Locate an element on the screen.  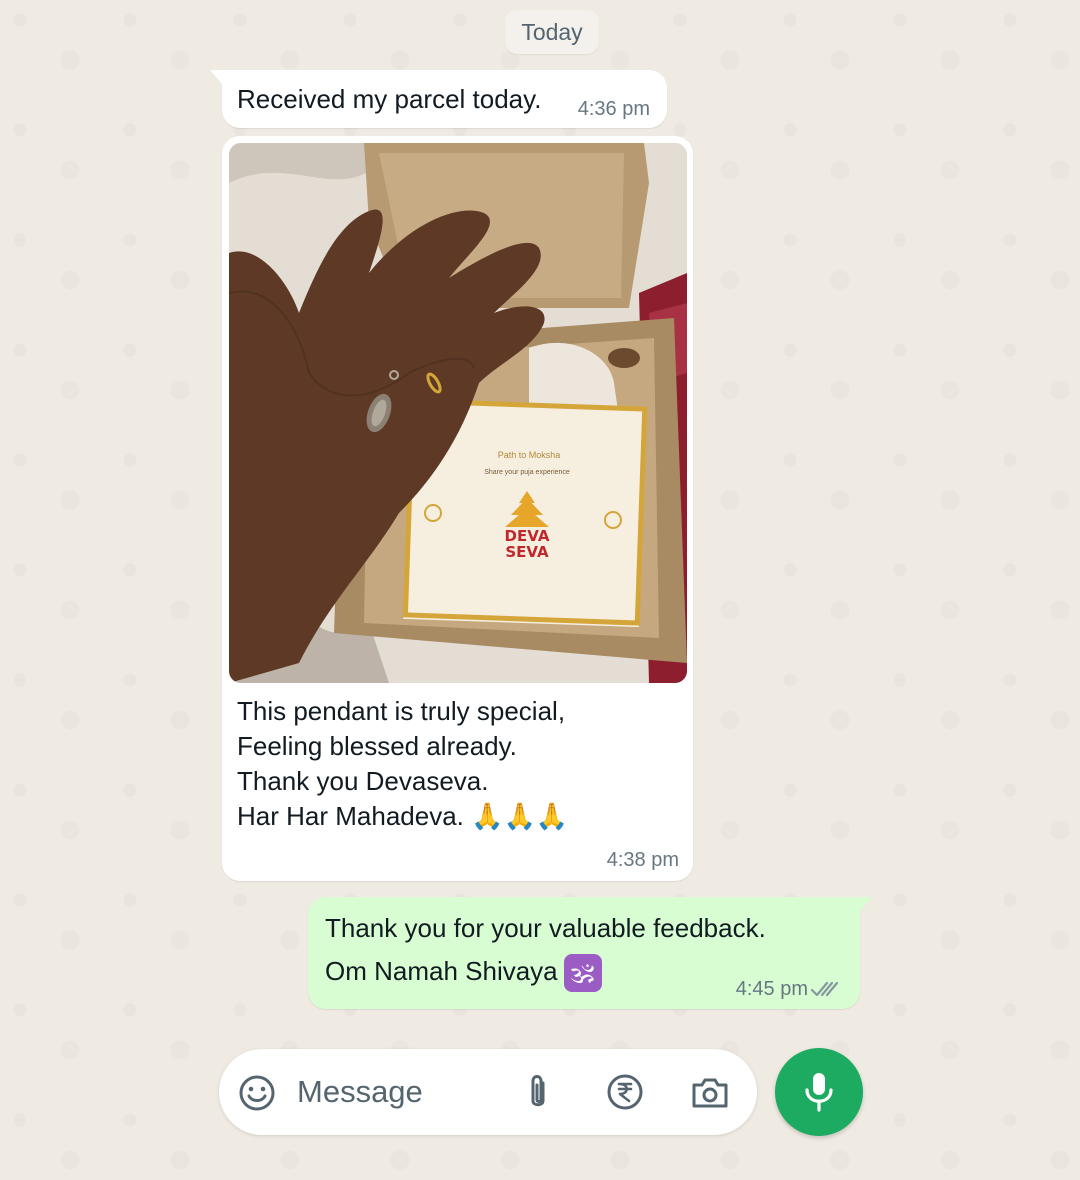
incoming-message: Received my parcel today. 4:36 pm is located at coordinates (438, 99).